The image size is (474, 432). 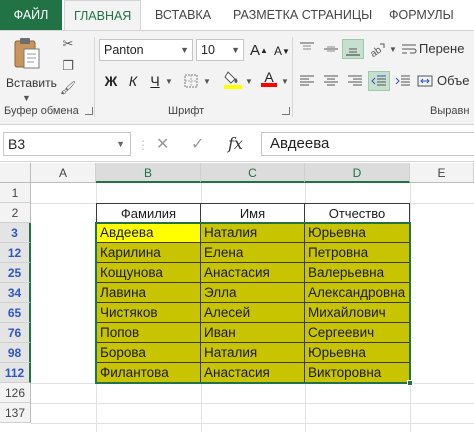 I want to click on table-header-patronymic: Отчество, so click(x=357, y=213).